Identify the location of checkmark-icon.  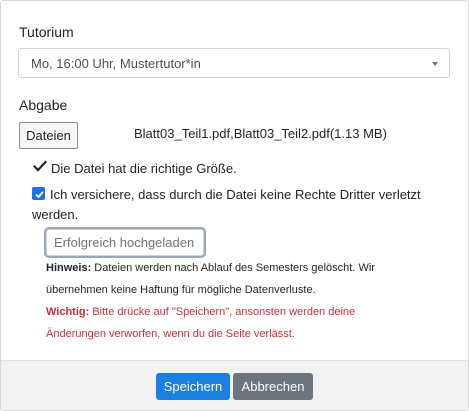
(39, 195).